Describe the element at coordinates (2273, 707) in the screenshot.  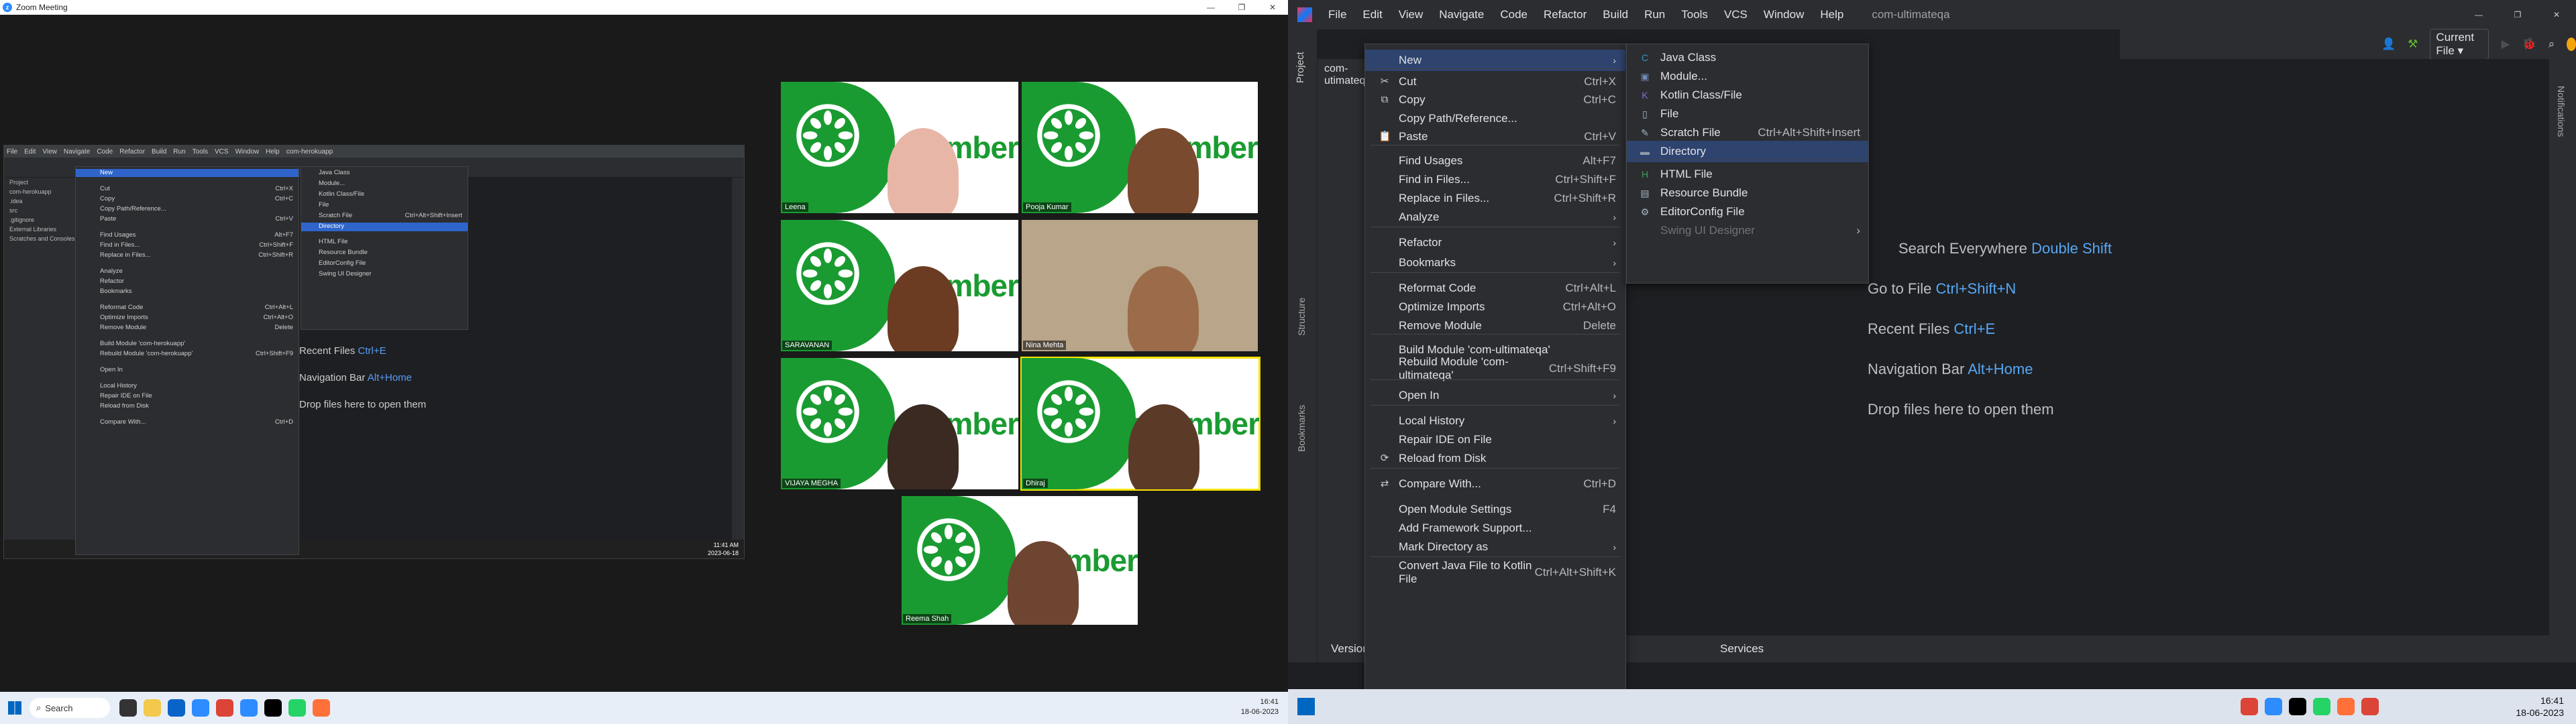
I see `zoom-icon-right` at that location.